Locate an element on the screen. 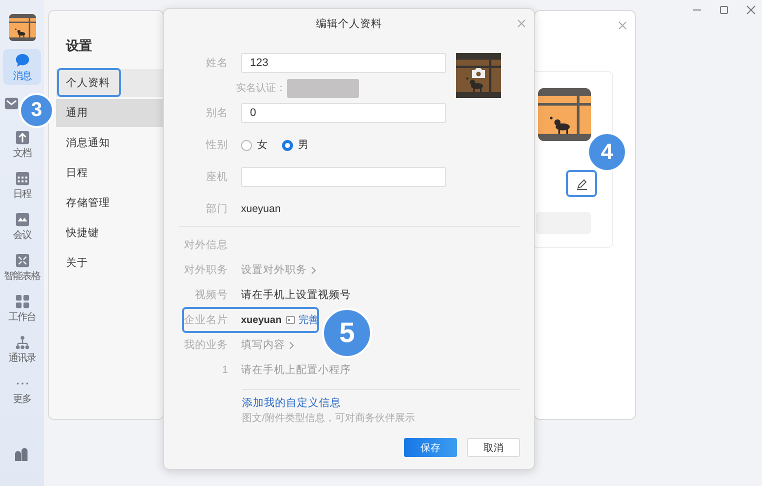 This screenshot has height=486, width=762. document-icon is located at coordinates (22, 137).